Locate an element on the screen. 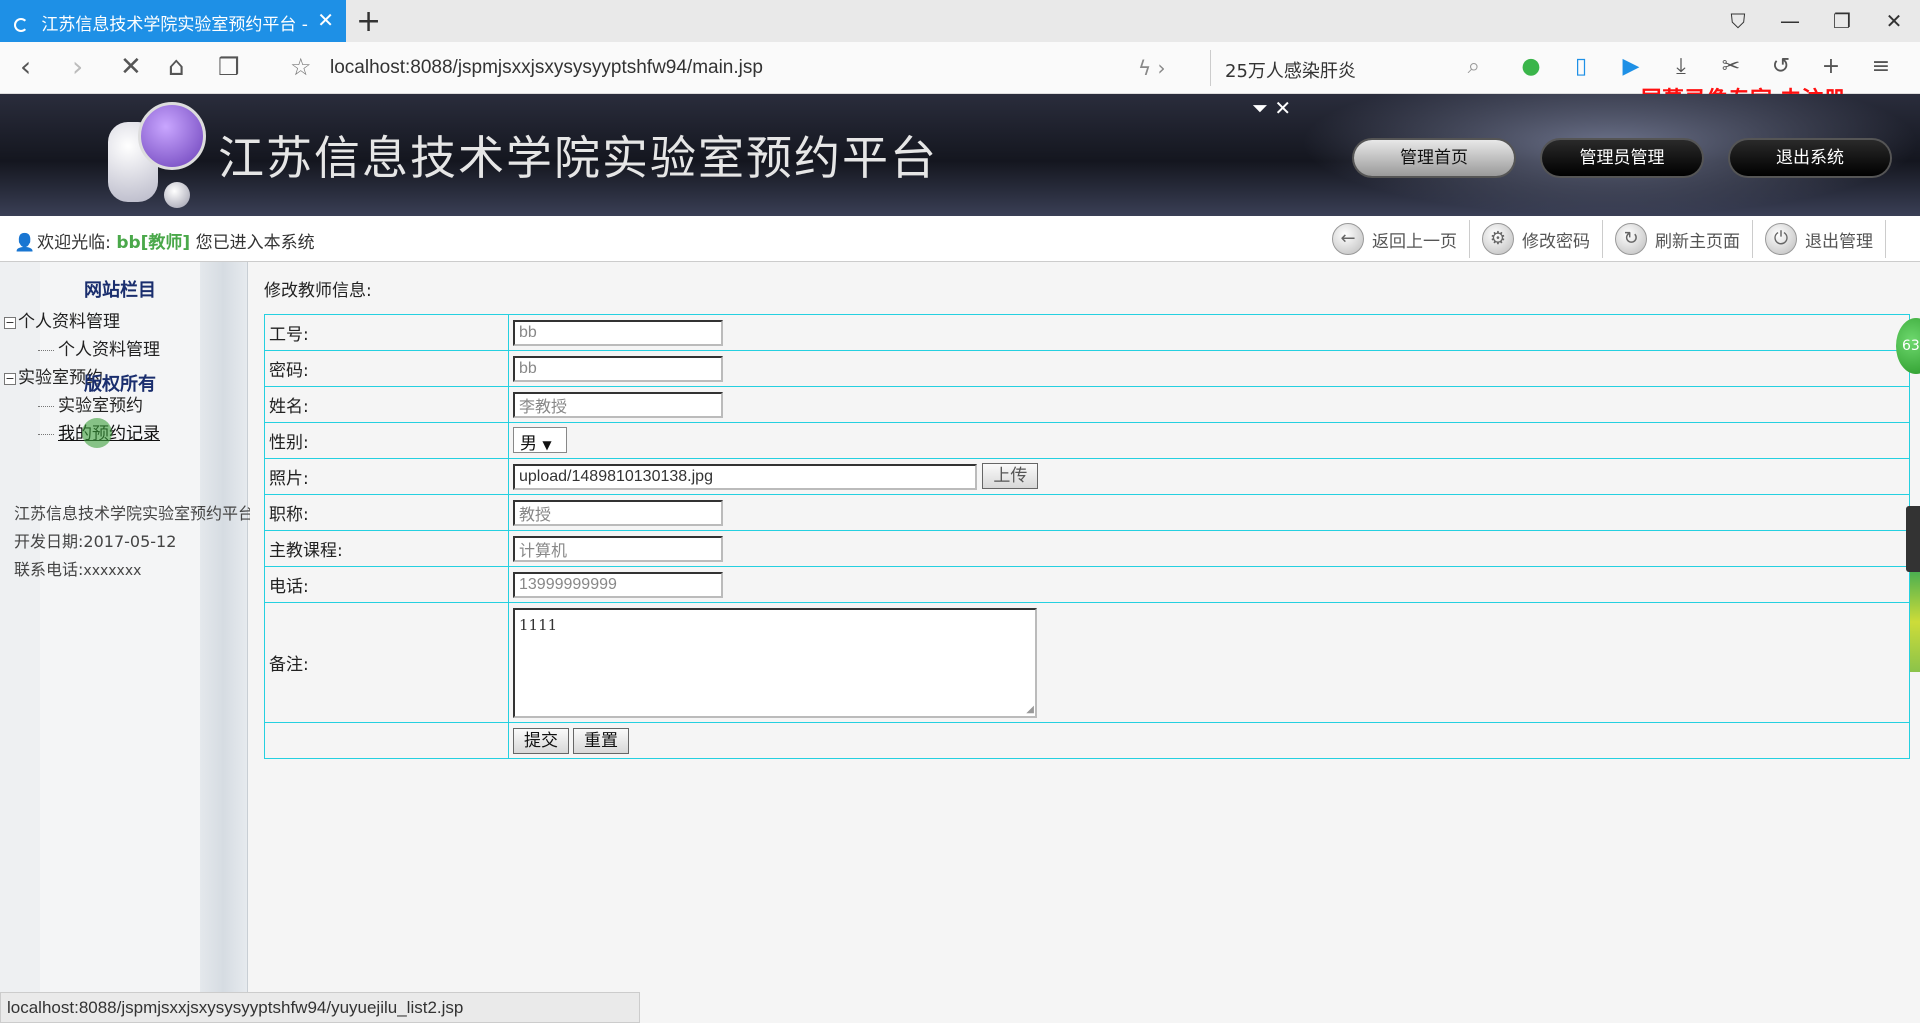 Image resolution: width=1920 pixels, height=1023 pixels. field-cell: 上传 is located at coordinates (1209, 476).